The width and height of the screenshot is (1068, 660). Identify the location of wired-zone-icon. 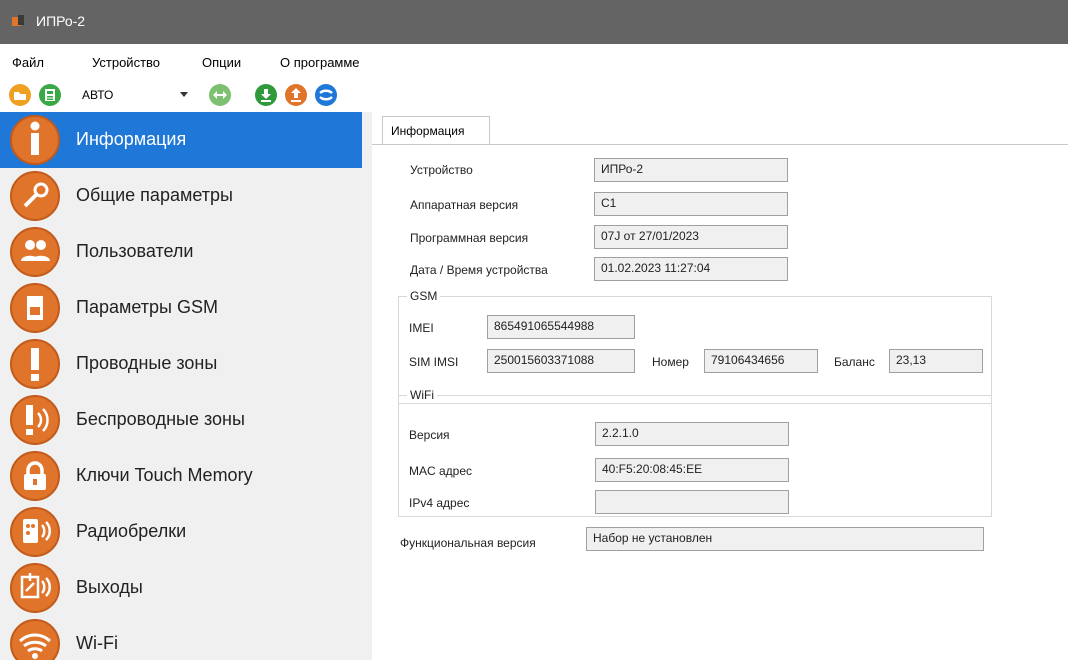
(35, 364).